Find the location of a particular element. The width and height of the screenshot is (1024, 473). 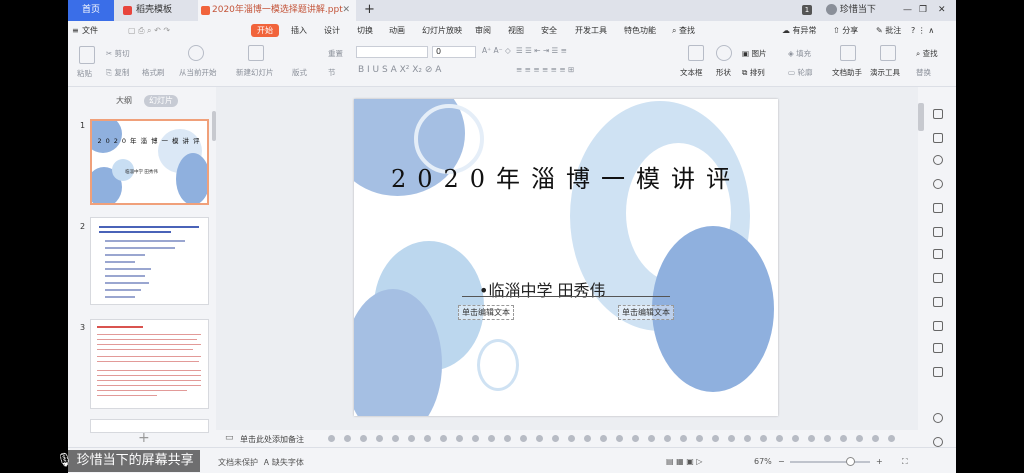

presentation-tools-icon is located at coordinates (888, 53).